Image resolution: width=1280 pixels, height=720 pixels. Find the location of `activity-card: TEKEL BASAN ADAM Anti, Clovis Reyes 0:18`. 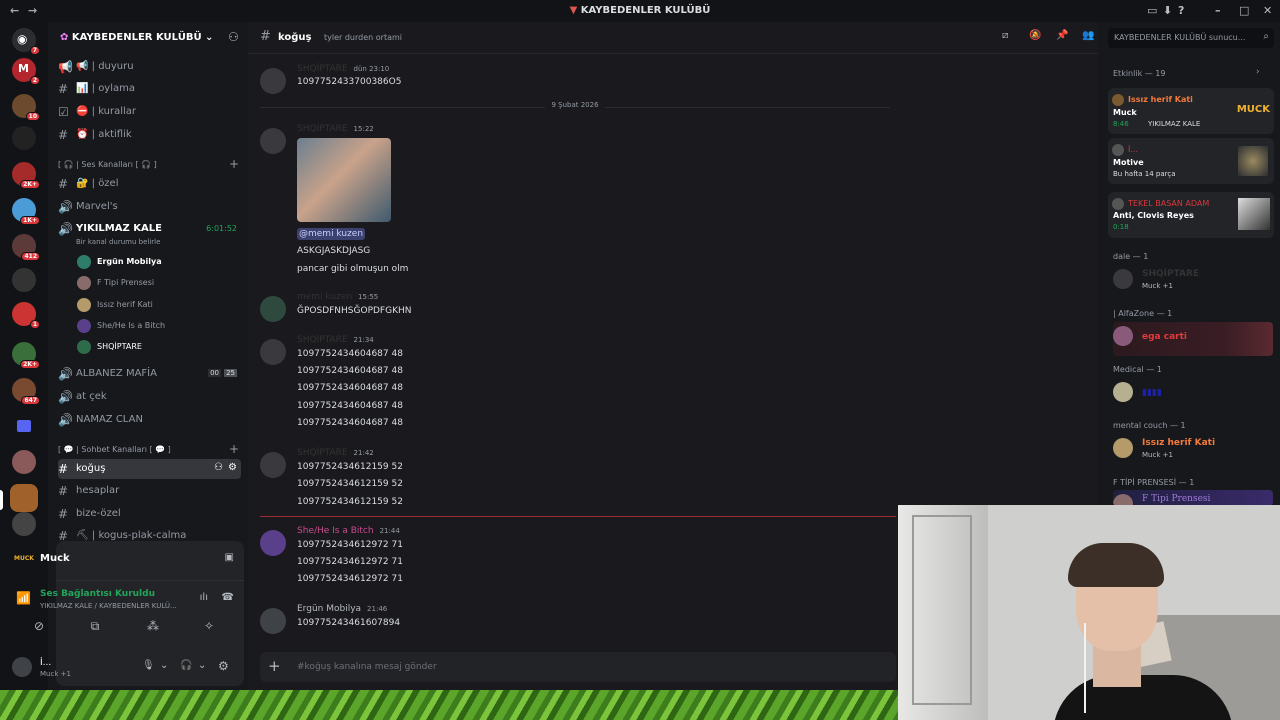

activity-card: TEKEL BASAN ADAM Anti, Clovis Reyes 0:18 is located at coordinates (1191, 215).